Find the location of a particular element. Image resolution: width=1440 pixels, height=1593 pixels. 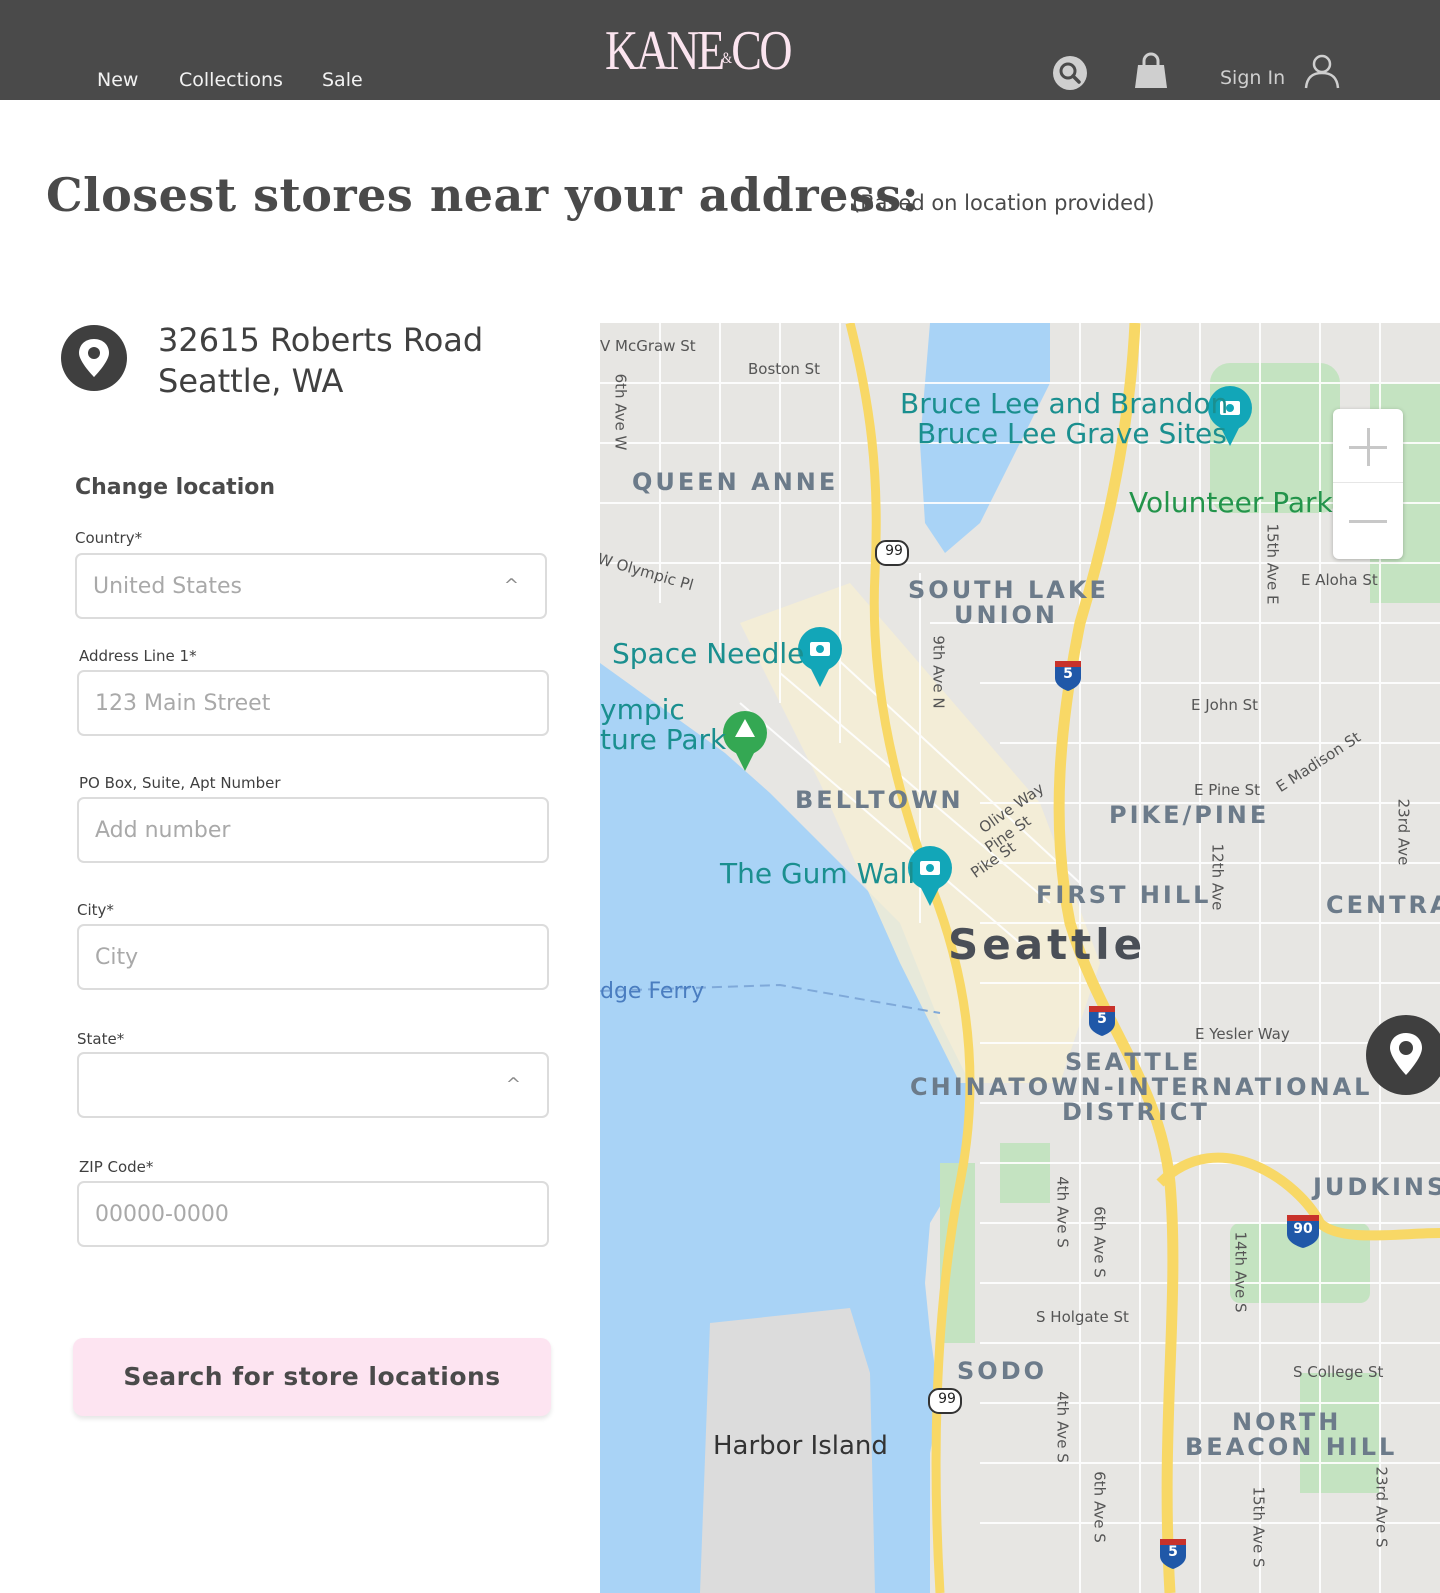

page-subtitle: (Based on location provided) is located at coordinates (1003, 203).